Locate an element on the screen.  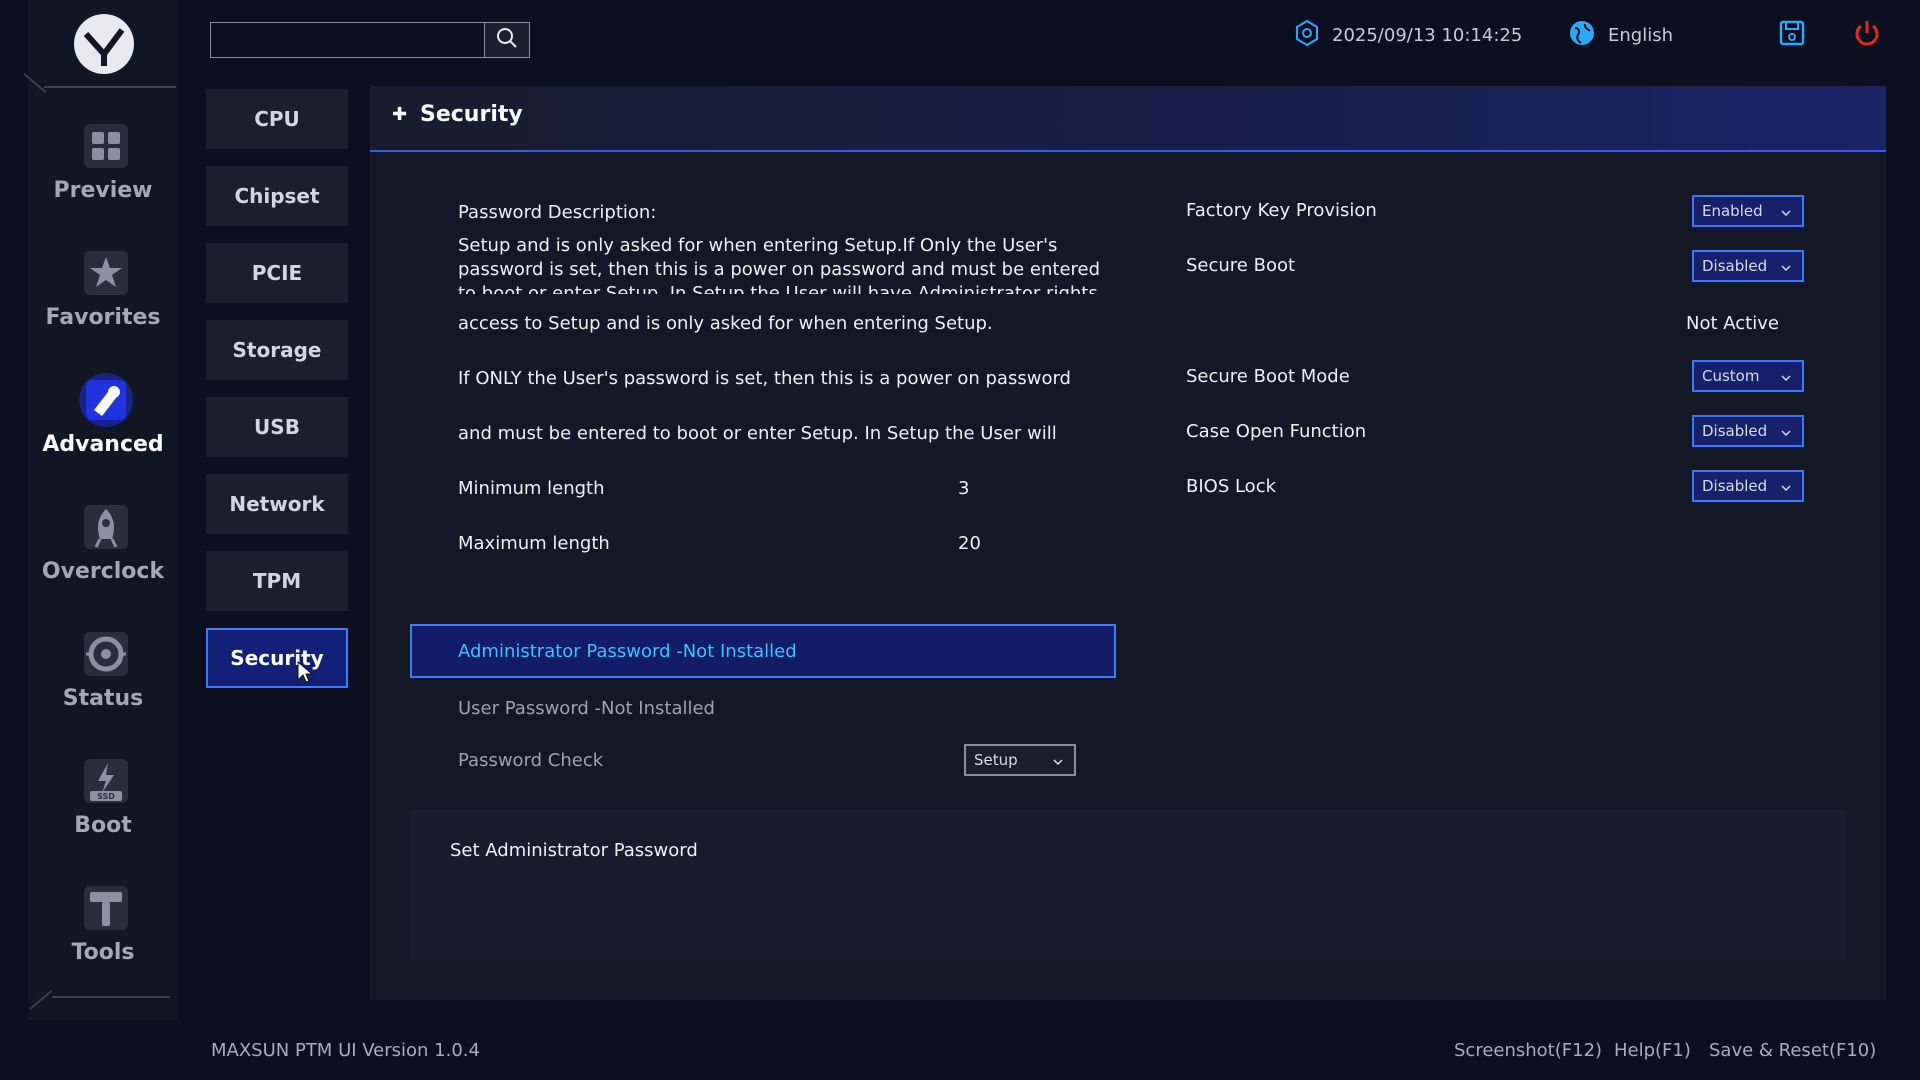
datetime-display: 2025/09/13 10:14:25 is located at coordinates (1408, 34).